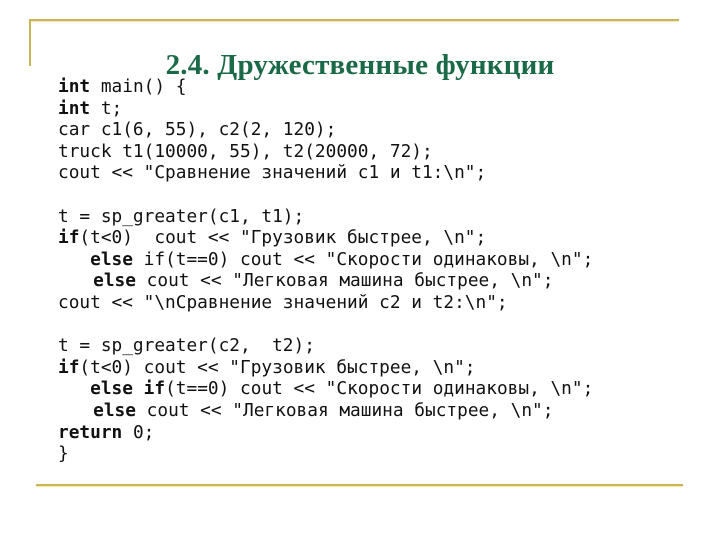  I want to click on code-line: car c1(6, 55), c2(2, 120);, so click(325, 130).